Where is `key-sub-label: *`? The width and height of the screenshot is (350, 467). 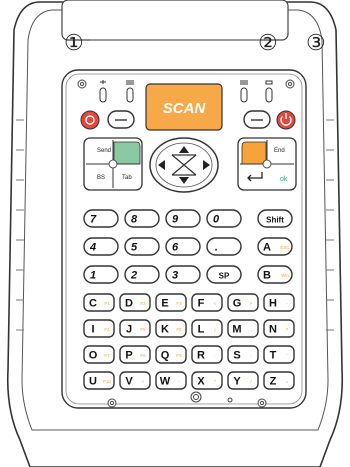
key-sub-label: * is located at coordinates (215, 381).